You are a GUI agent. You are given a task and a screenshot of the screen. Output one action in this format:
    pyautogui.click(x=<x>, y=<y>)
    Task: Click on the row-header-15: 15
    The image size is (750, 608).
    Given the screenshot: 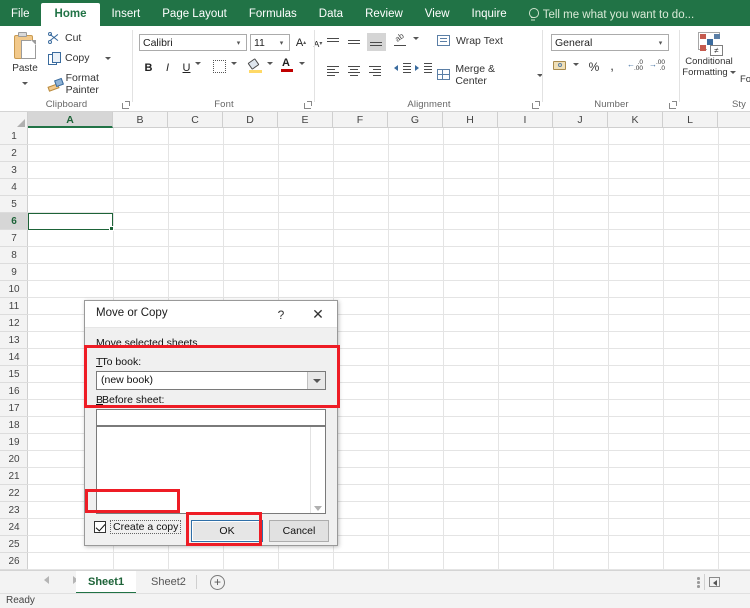 What is the action you would take?
    pyautogui.click(x=14, y=374)
    